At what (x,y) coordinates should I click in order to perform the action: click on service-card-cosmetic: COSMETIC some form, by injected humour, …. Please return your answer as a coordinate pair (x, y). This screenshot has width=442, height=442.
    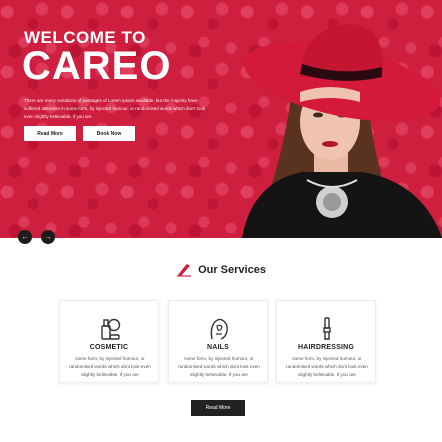
    Looking at the image, I should click on (109, 341).